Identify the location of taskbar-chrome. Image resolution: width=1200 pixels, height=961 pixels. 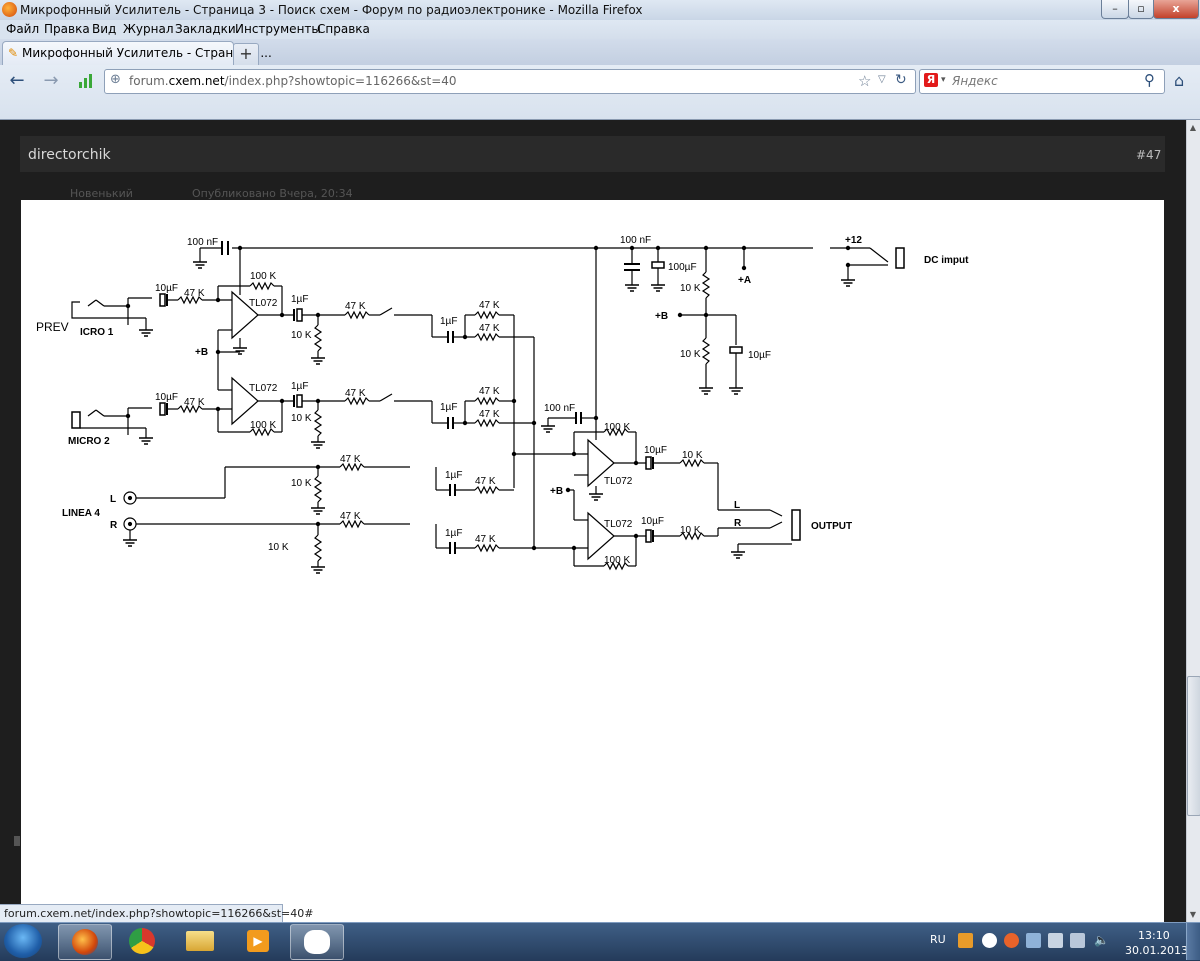
(142, 941).